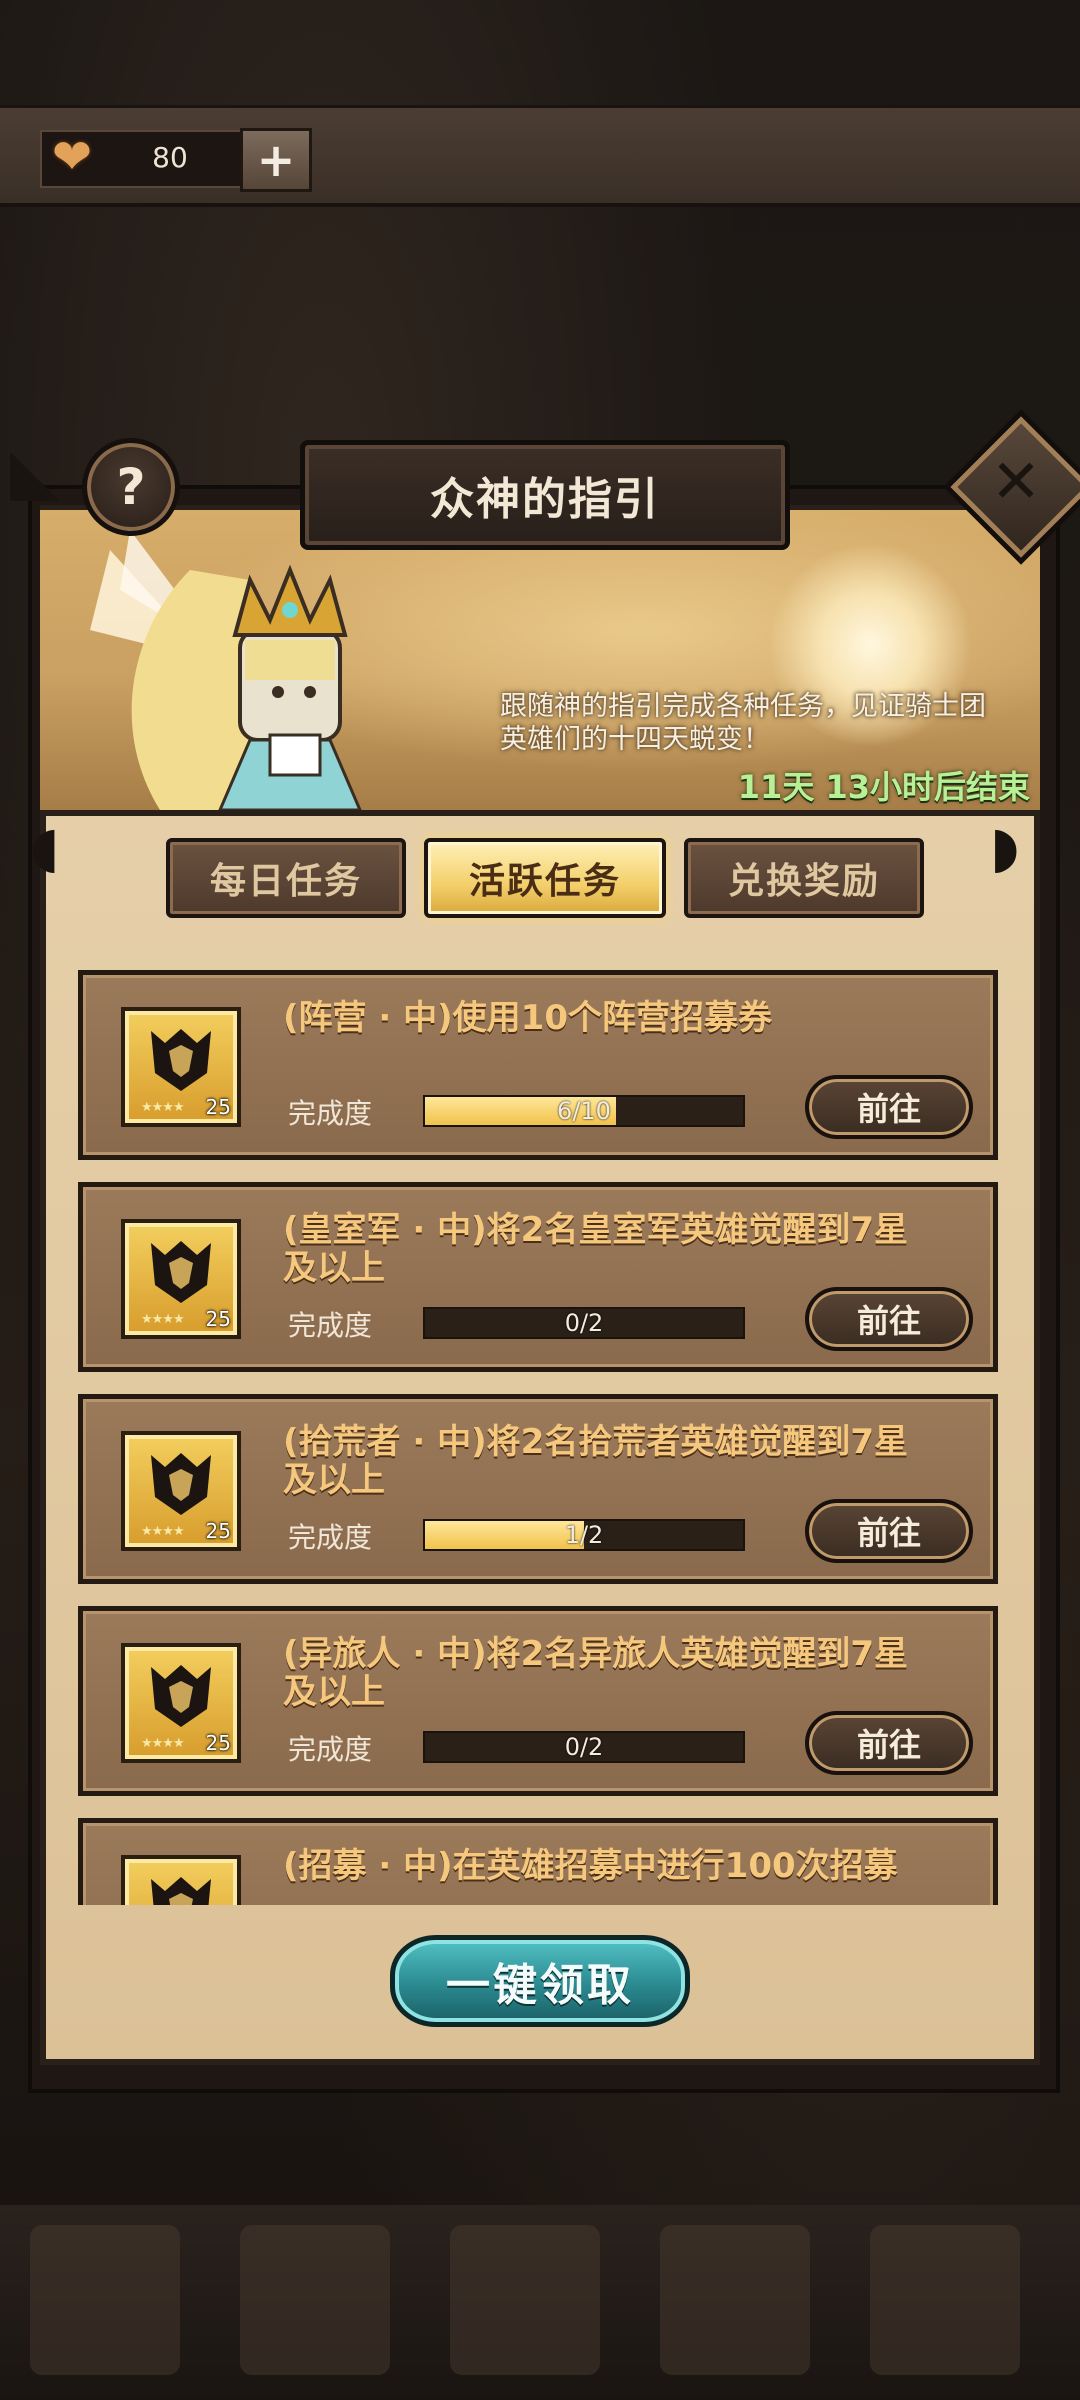 This screenshot has height=2400, width=1080. I want to click on quest-card: (招募 · 中)在英雄招募中进行100次招募, so click(538, 1861).